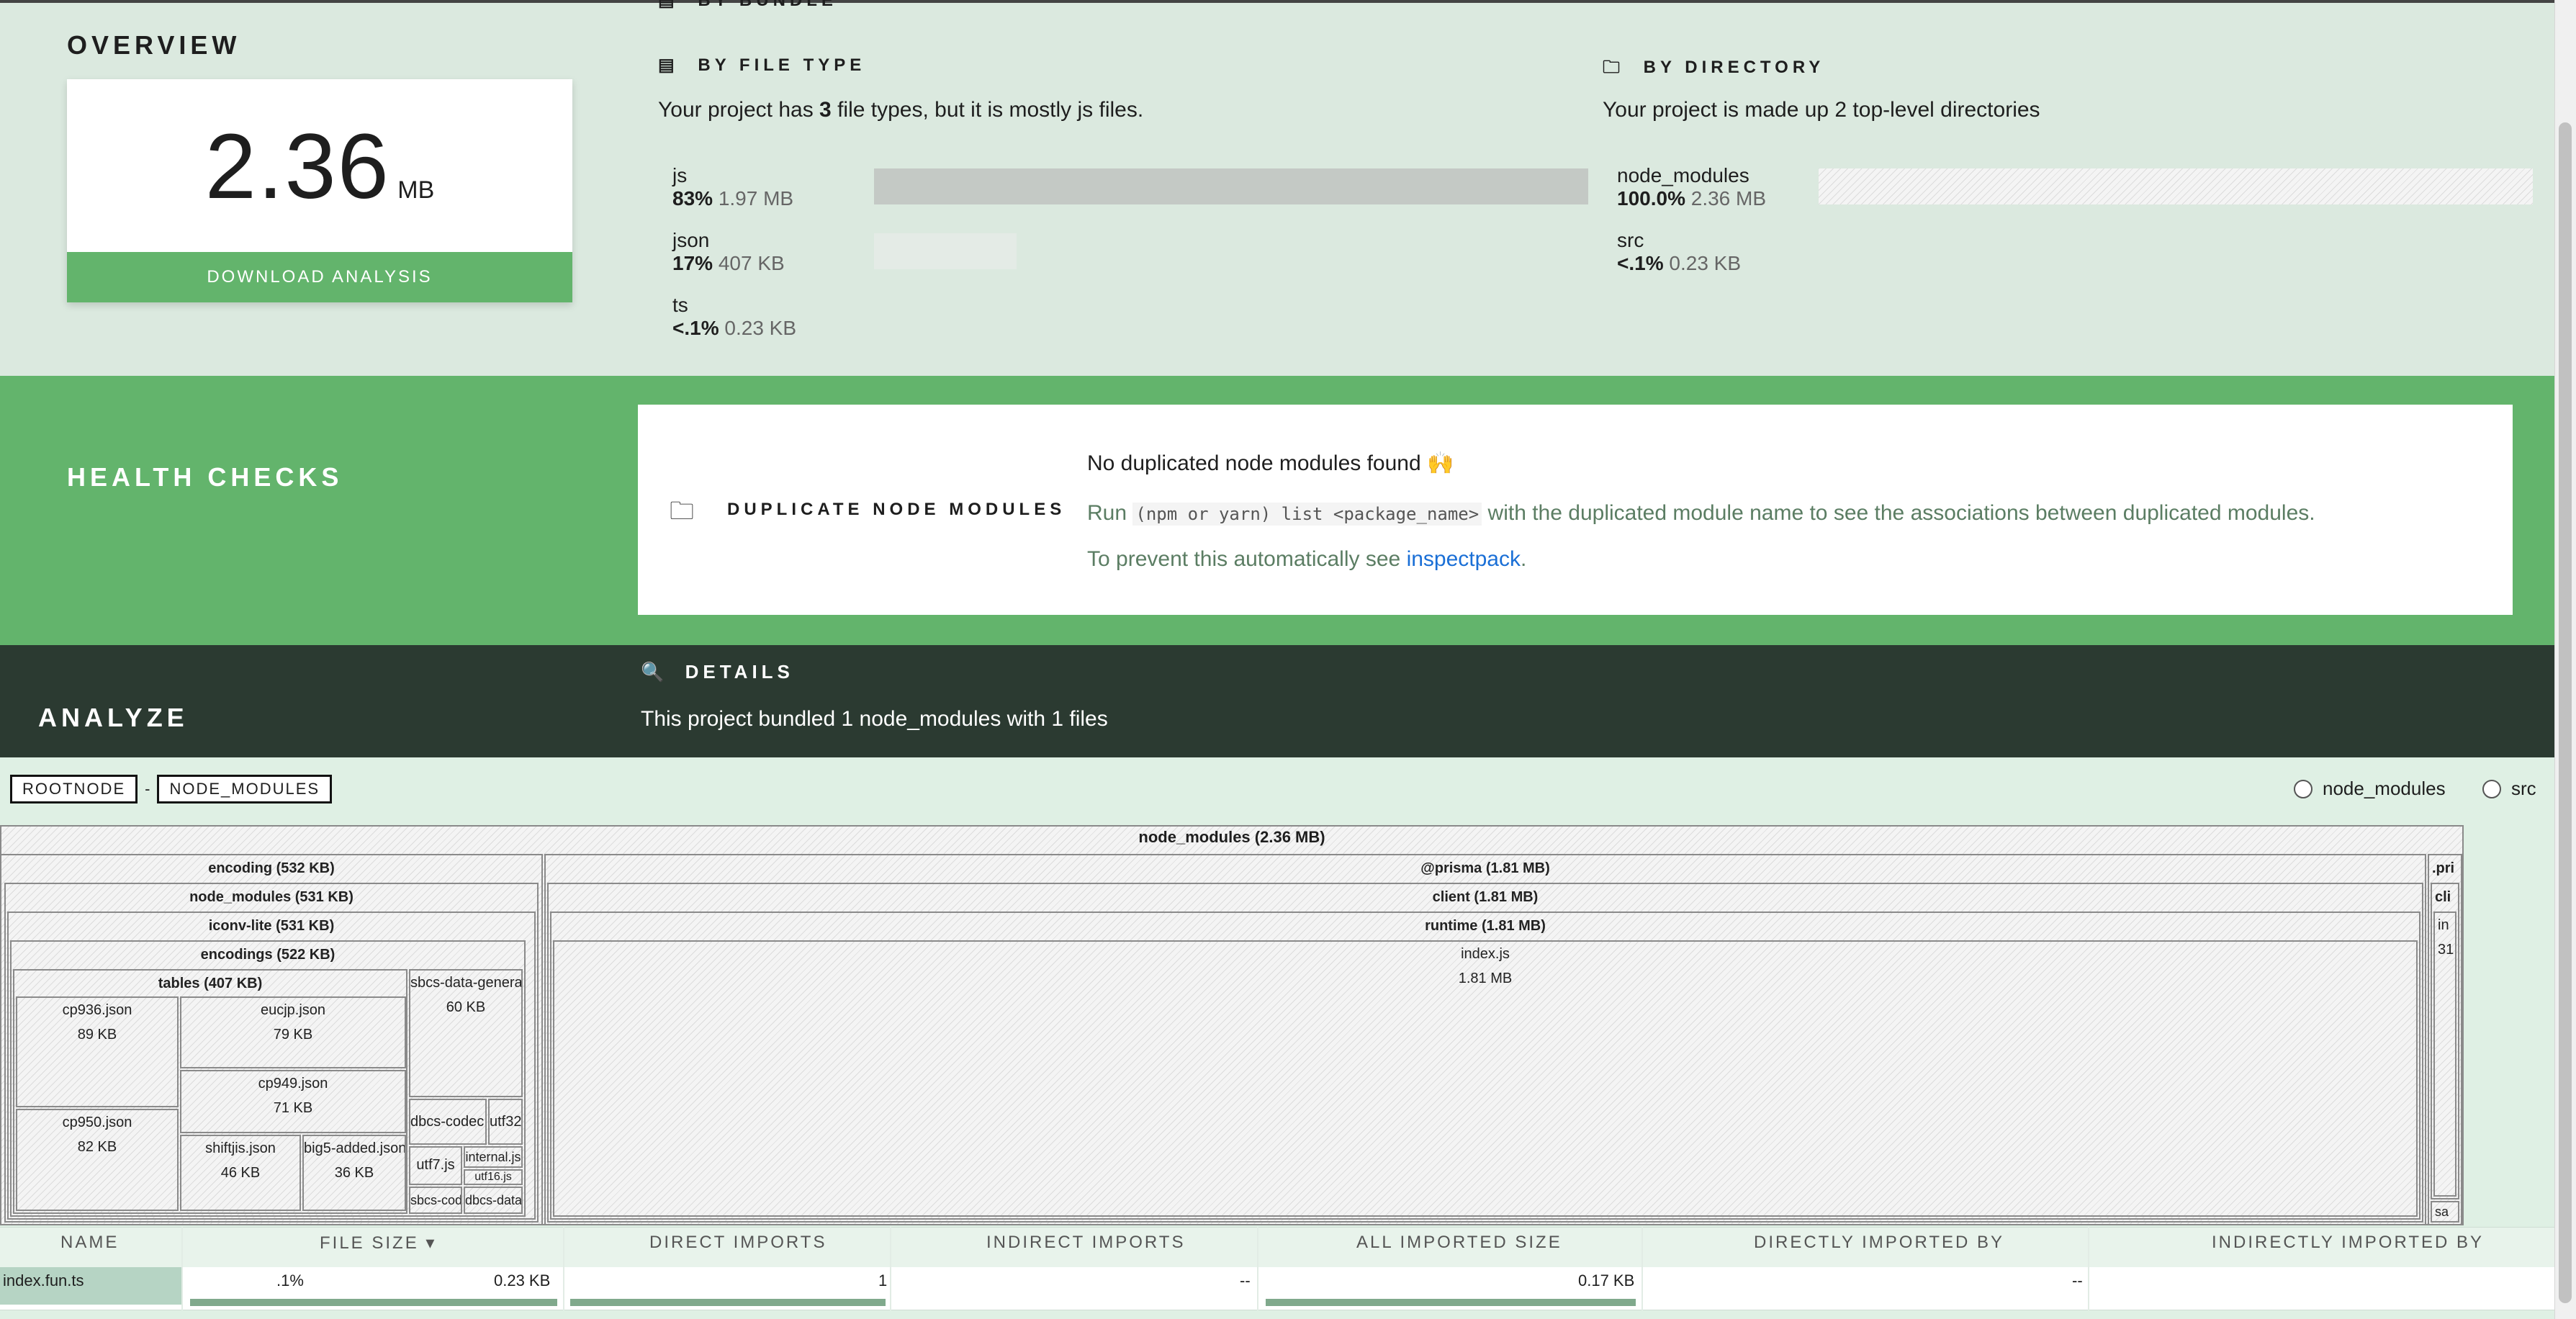 The height and width of the screenshot is (1319, 2576). Describe the element at coordinates (293, 1032) in the screenshot. I see `tm-file: eucjp.json 79 KB` at that location.